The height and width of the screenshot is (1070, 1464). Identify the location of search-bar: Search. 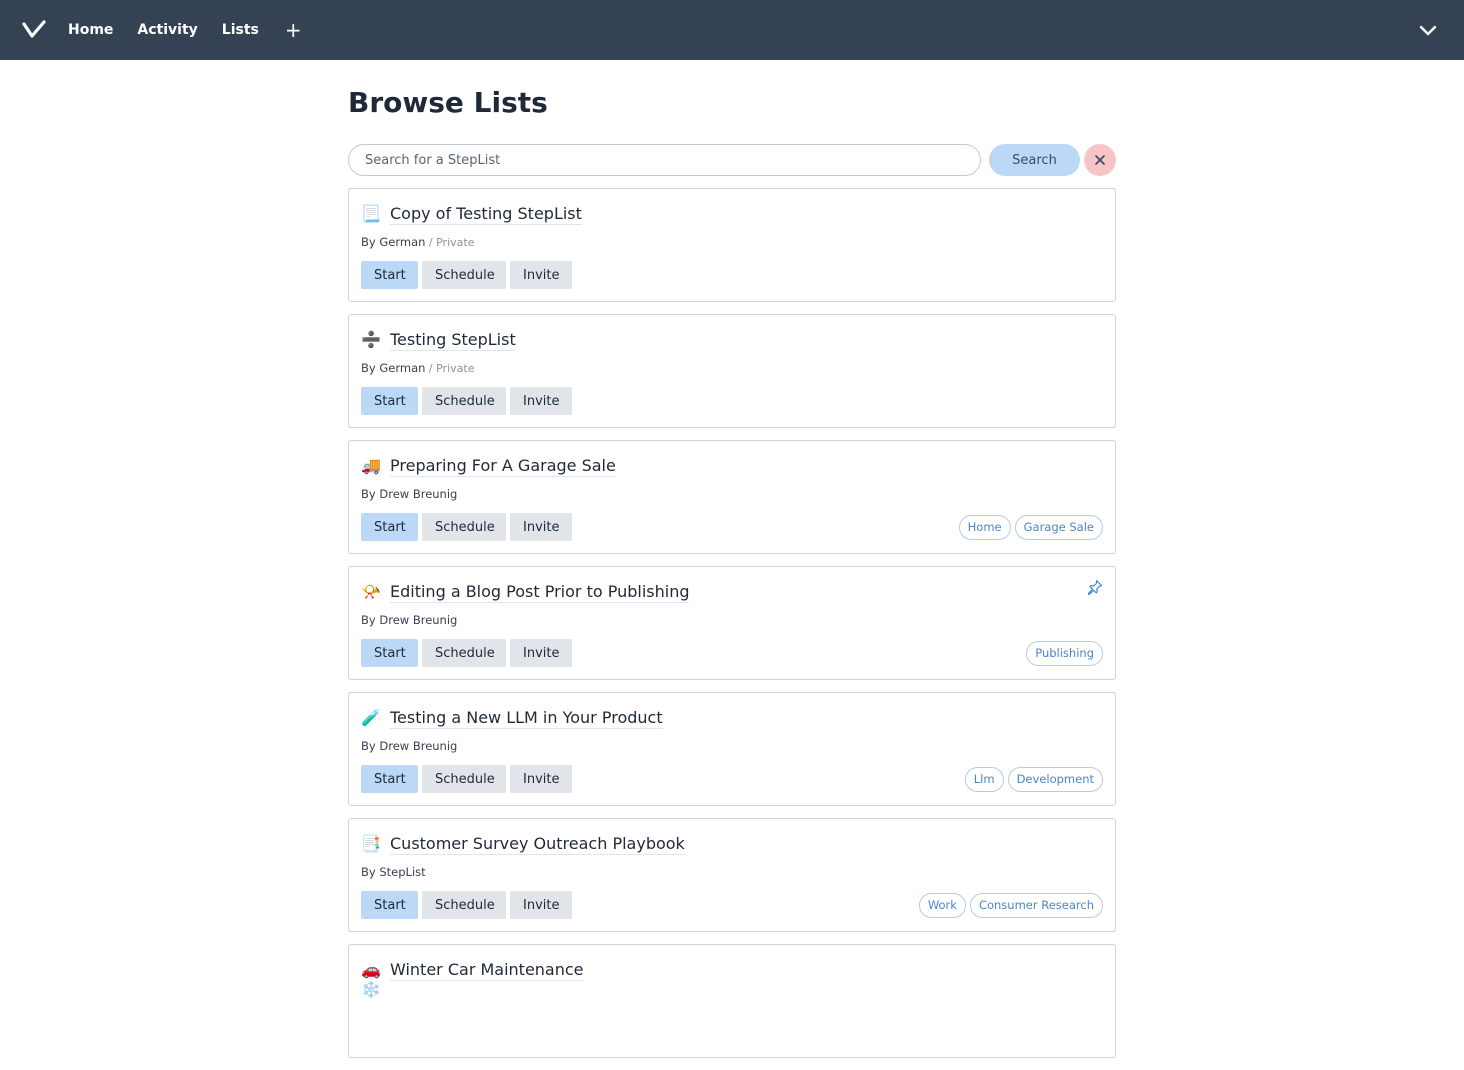
(732, 160).